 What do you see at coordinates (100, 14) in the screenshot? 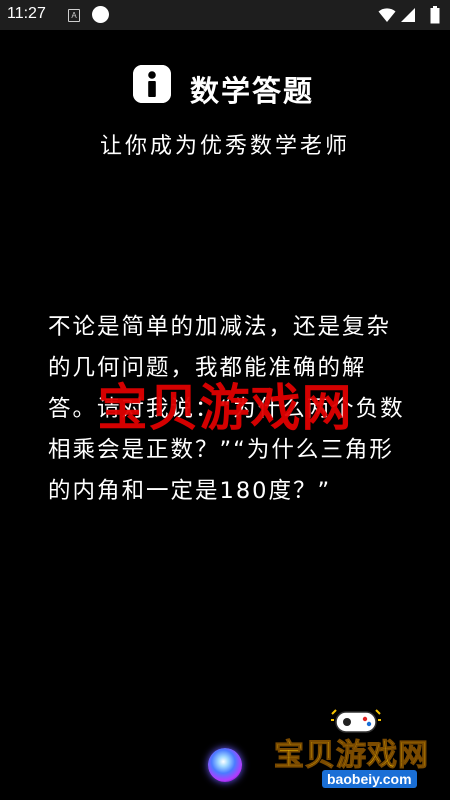
I see `circle-notification-icon` at bounding box center [100, 14].